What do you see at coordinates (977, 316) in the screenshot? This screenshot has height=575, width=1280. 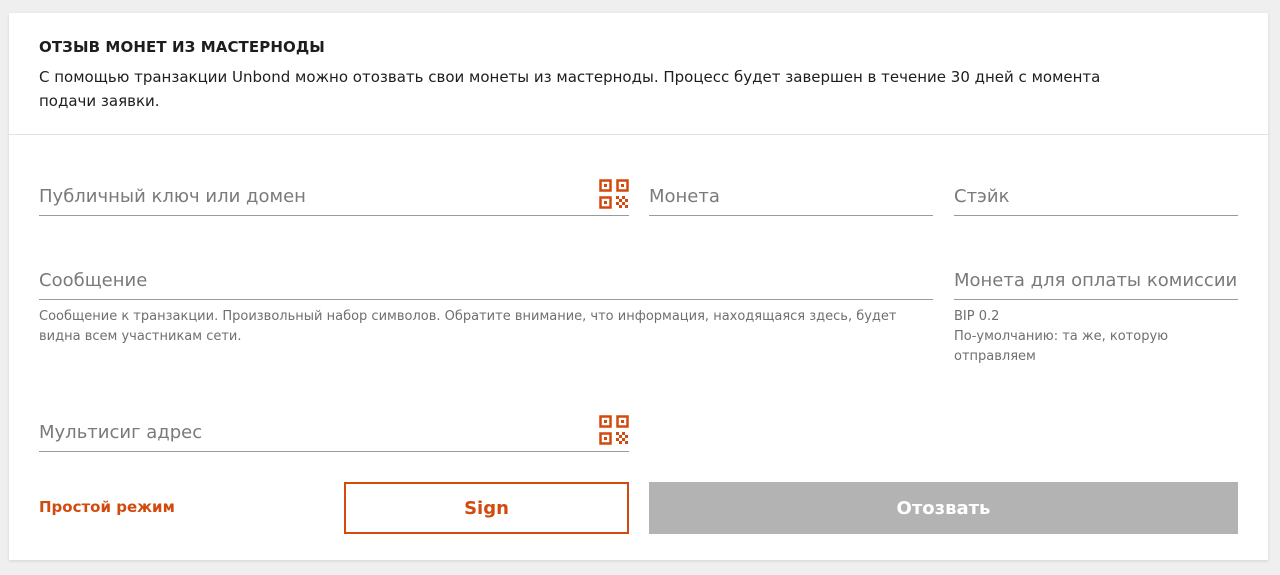 I see `fee-coin-value: BIP 0.2` at bounding box center [977, 316].